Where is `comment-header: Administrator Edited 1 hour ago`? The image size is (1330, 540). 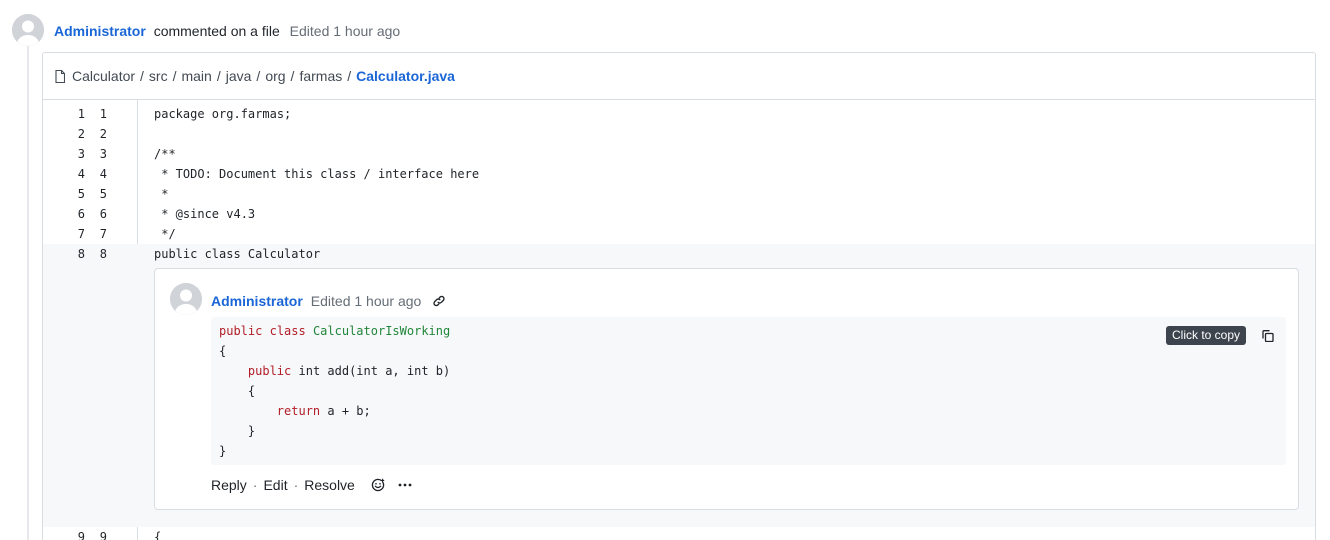 comment-header: Administrator Edited 1 hour ago is located at coordinates (328, 301).